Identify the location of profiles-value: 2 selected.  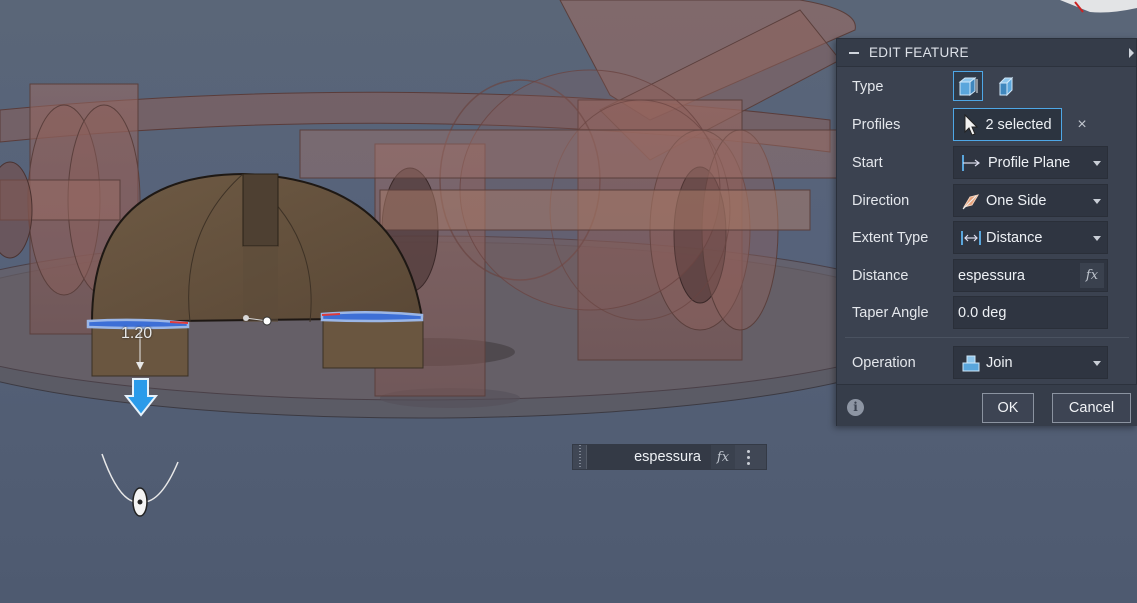
(1018, 124).